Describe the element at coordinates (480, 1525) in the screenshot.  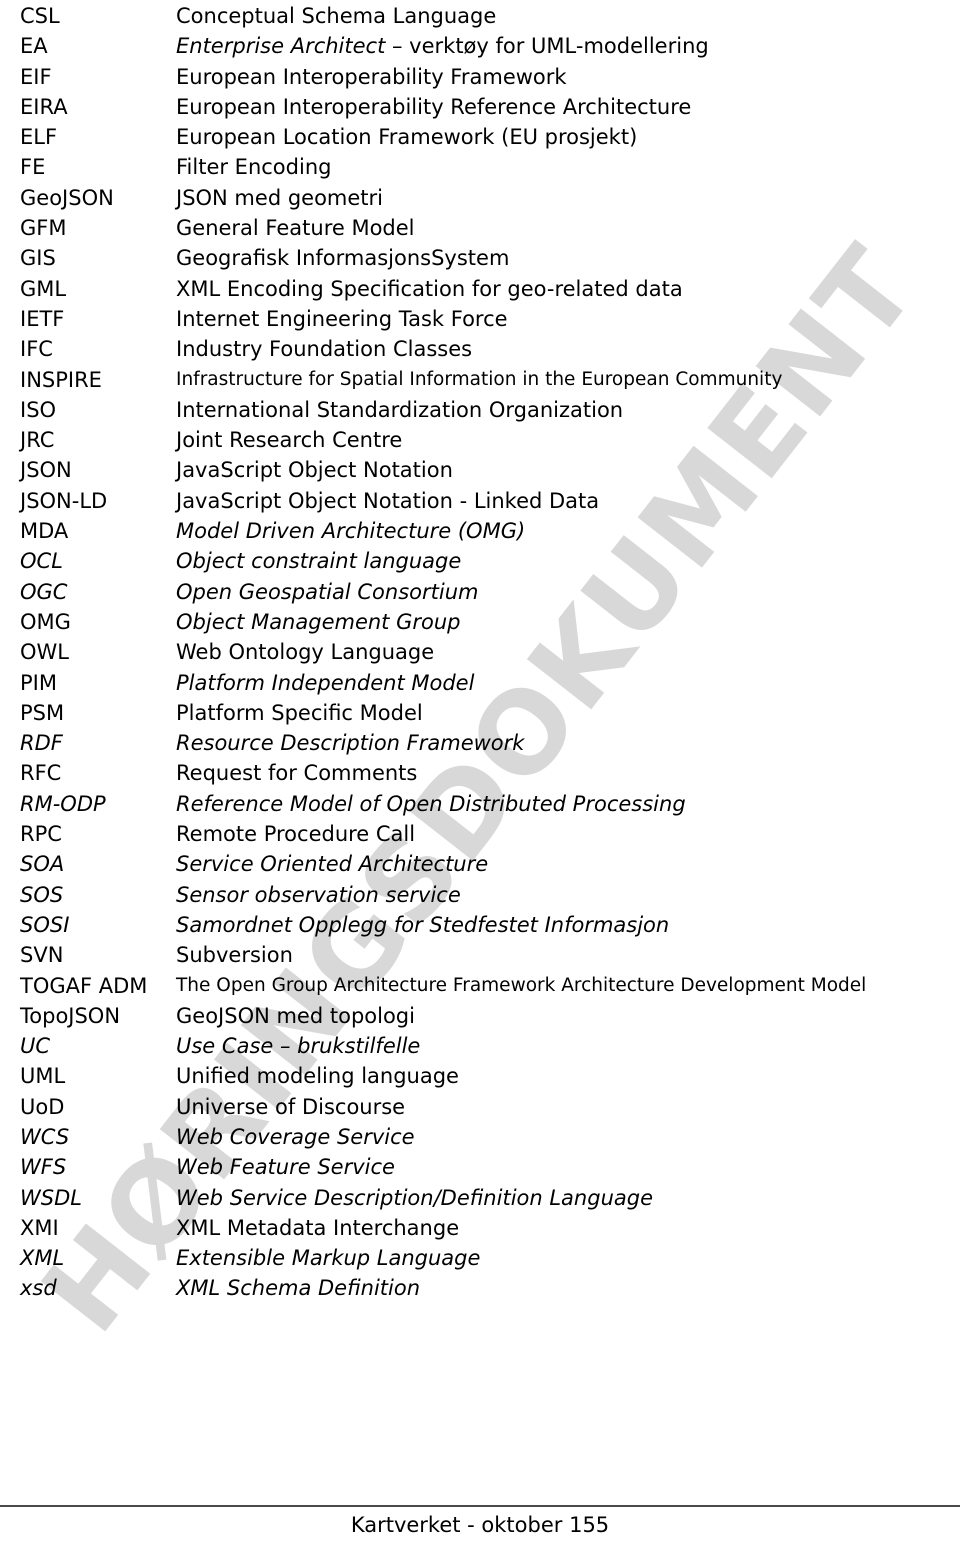
I see `footer-label: Kartverket - oktober 155` at that location.